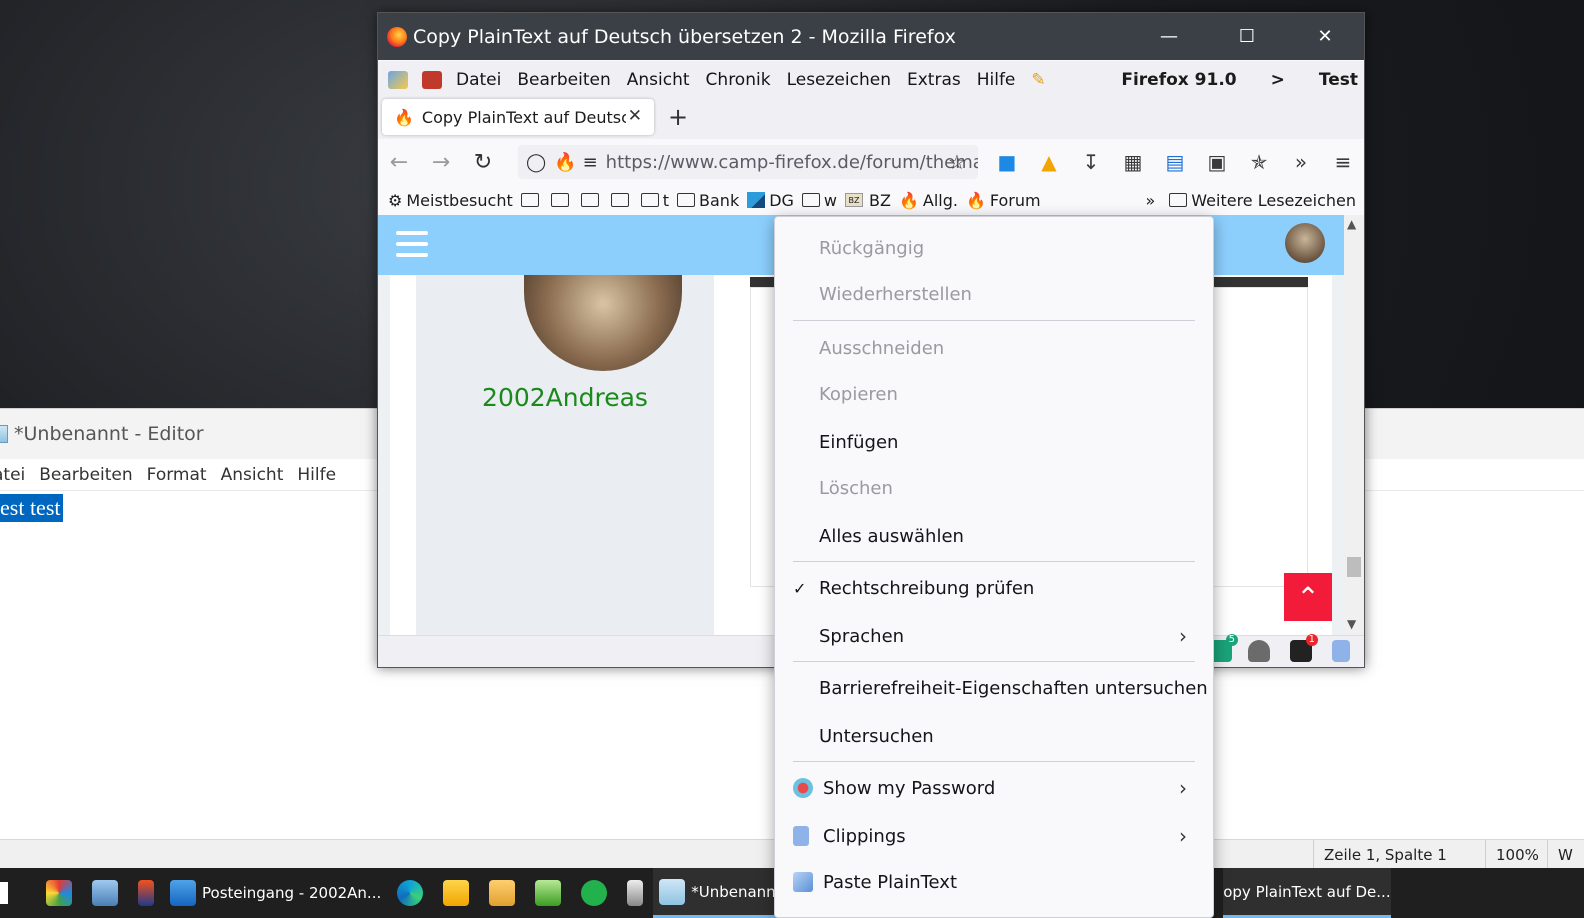 This screenshot has width=1584, height=918. What do you see at coordinates (441, 162) in the screenshot?
I see `forward-button: →` at bounding box center [441, 162].